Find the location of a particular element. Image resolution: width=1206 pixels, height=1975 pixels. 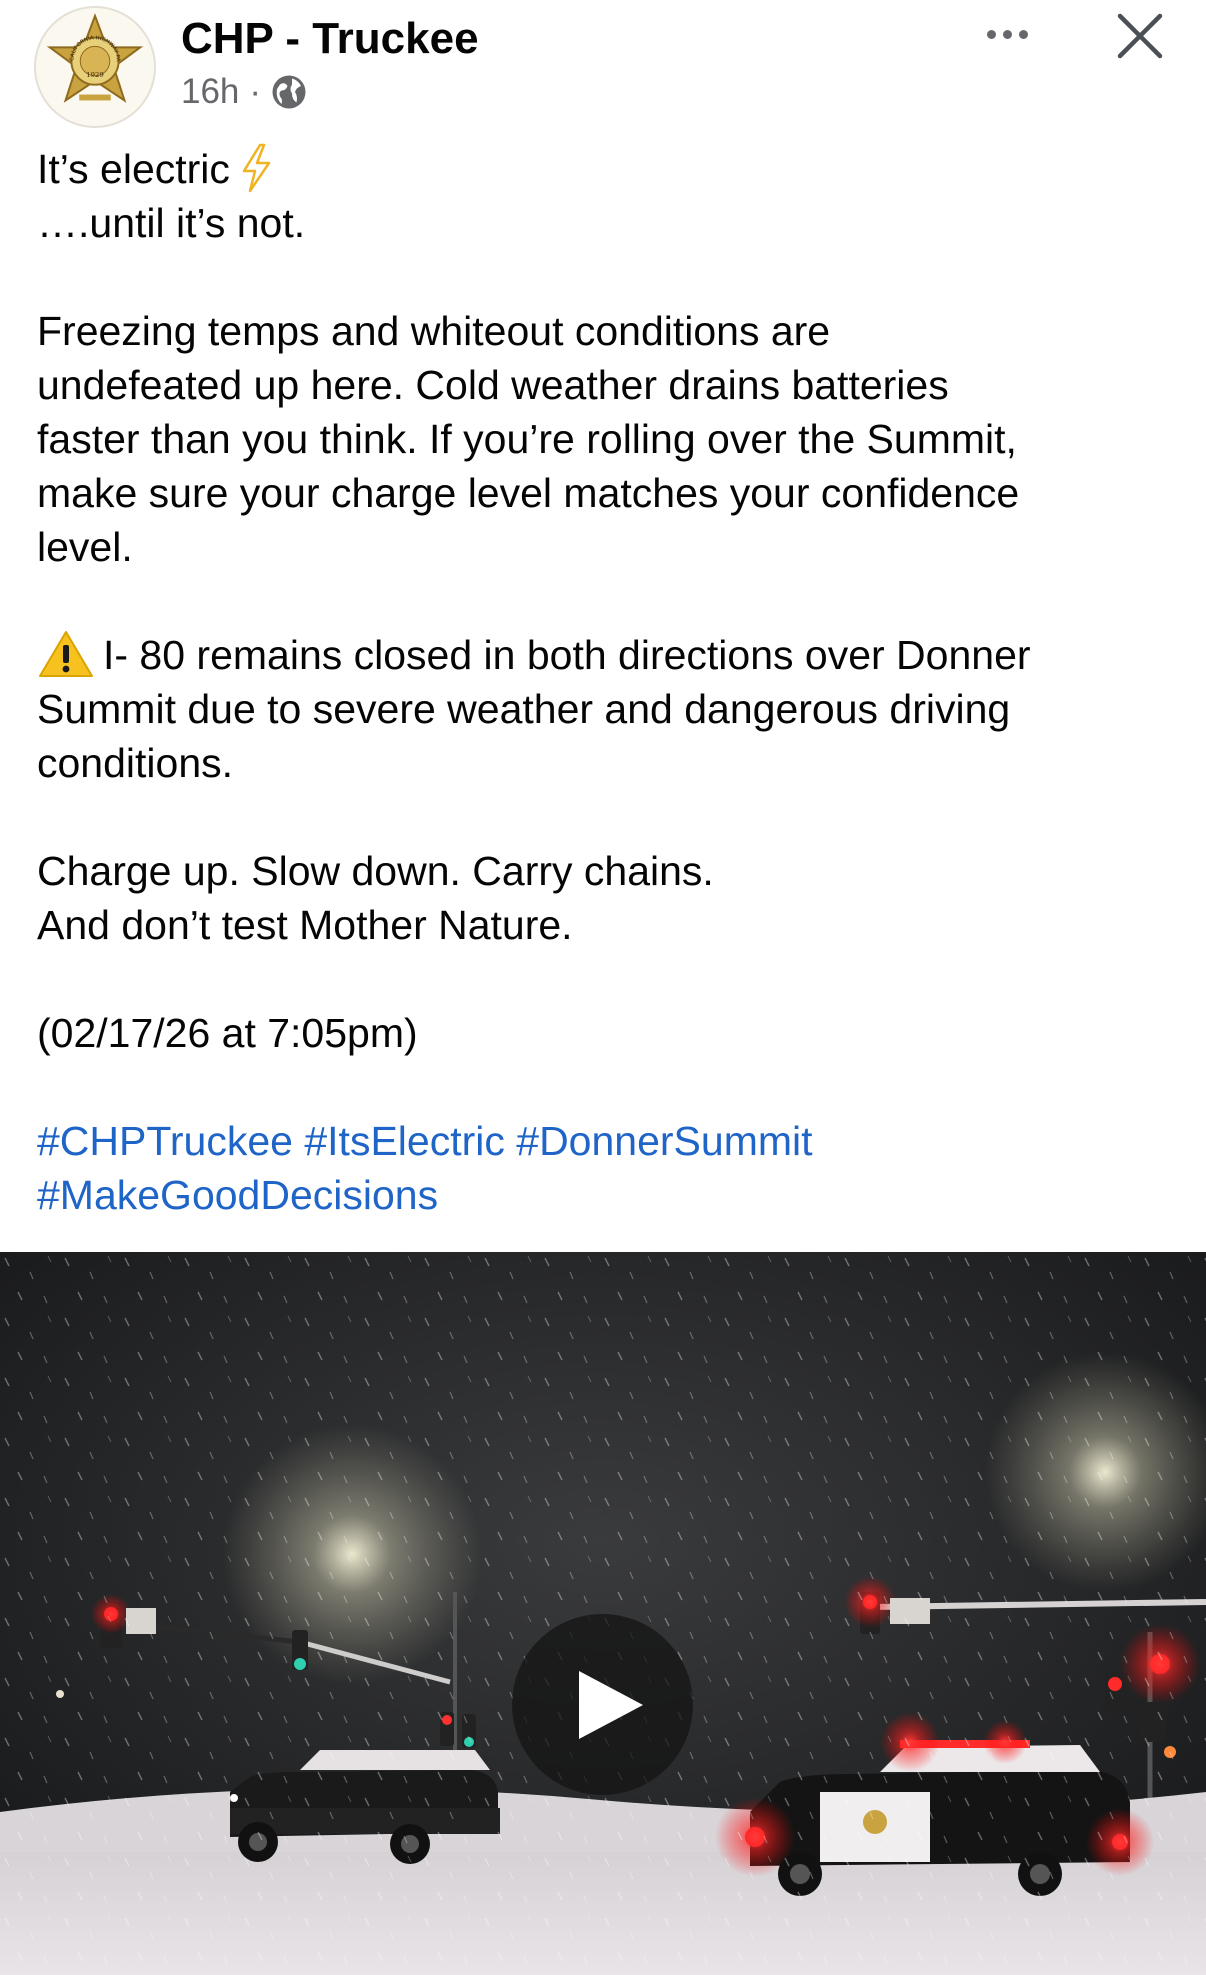

hashtag-link: #CHPTruckee is located at coordinates (165, 1141).